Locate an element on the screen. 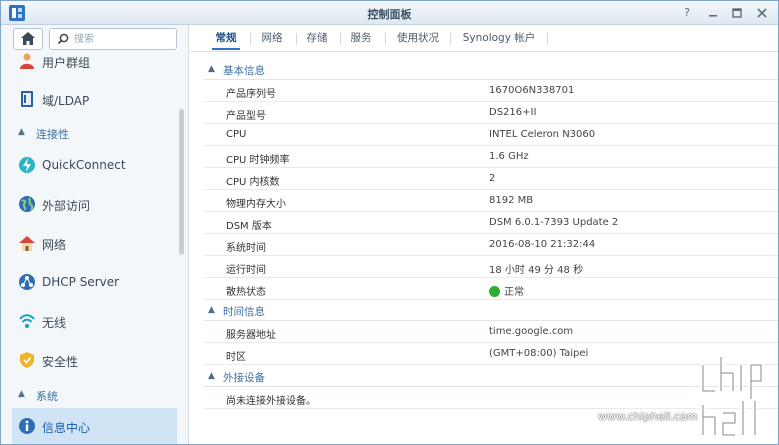  sidebar-item-dhcp-server: DHCP Server is located at coordinates (94, 282).